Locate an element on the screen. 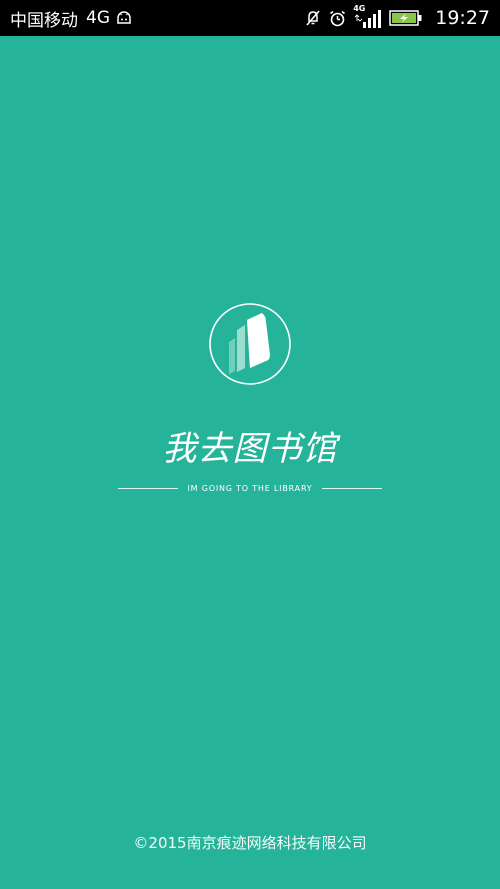 The width and height of the screenshot is (500, 889). mute-icon is located at coordinates (313, 18).